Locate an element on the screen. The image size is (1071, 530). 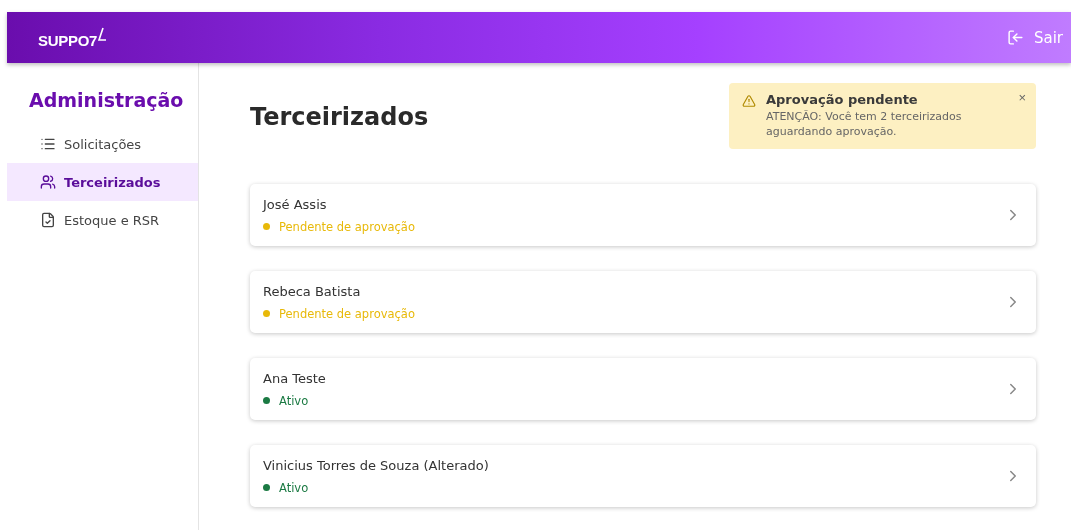
alert-title: Aprovação pendente is located at coordinates (842, 99).